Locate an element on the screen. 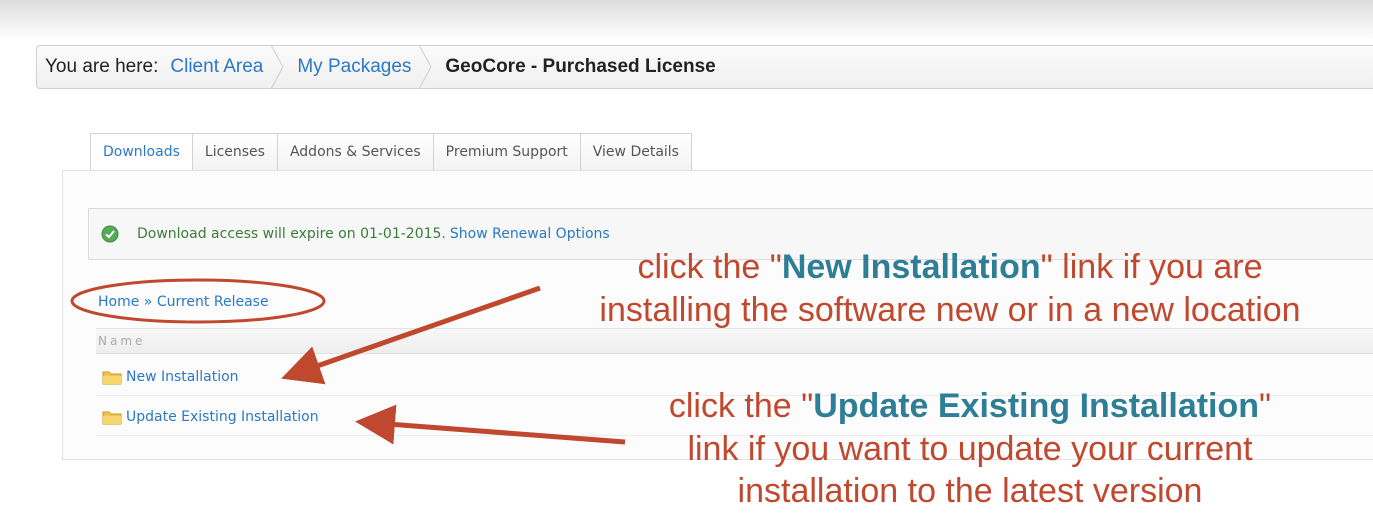  file-breadcrumb-home: Home is located at coordinates (118, 302).